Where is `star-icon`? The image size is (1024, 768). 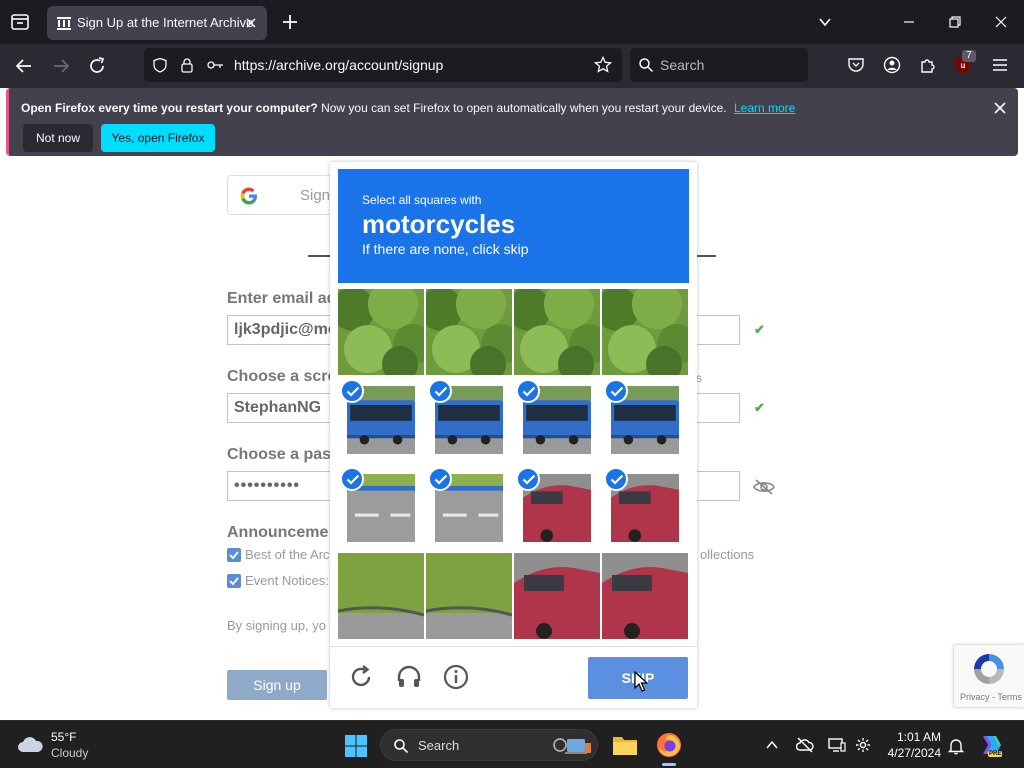
star-icon is located at coordinates (603, 65).